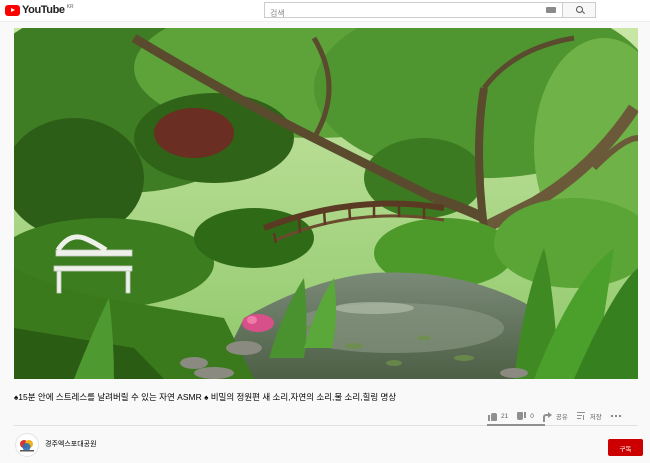 The width and height of the screenshot is (650, 463). What do you see at coordinates (595, 417) in the screenshot?
I see `save-label: 저장` at bounding box center [595, 417].